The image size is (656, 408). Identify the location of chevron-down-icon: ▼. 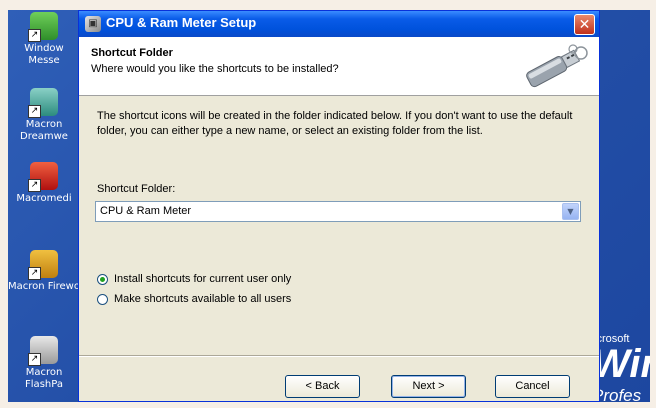
(570, 211).